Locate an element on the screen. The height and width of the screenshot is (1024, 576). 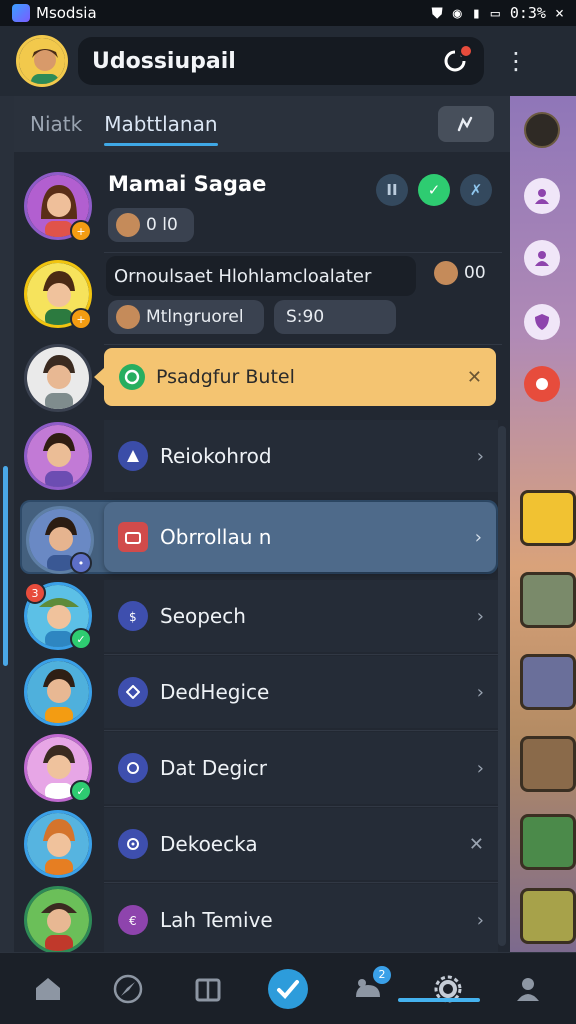
header-title-bar: Udossiupail is located at coordinates (281, 61).